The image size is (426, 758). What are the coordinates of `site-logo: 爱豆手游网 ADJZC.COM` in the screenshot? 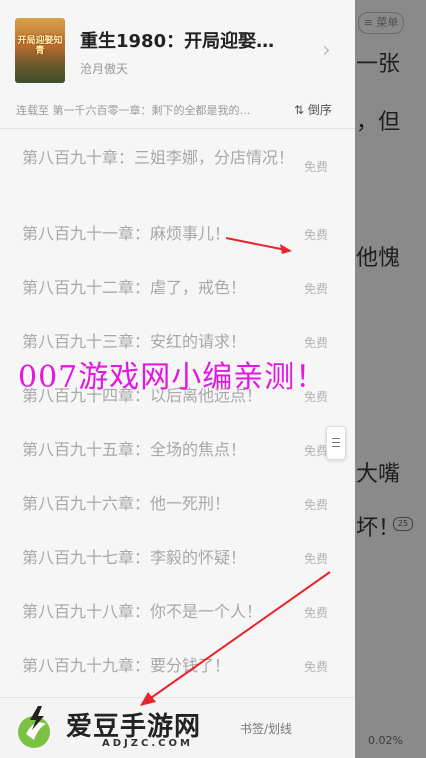 It's located at (131, 728).